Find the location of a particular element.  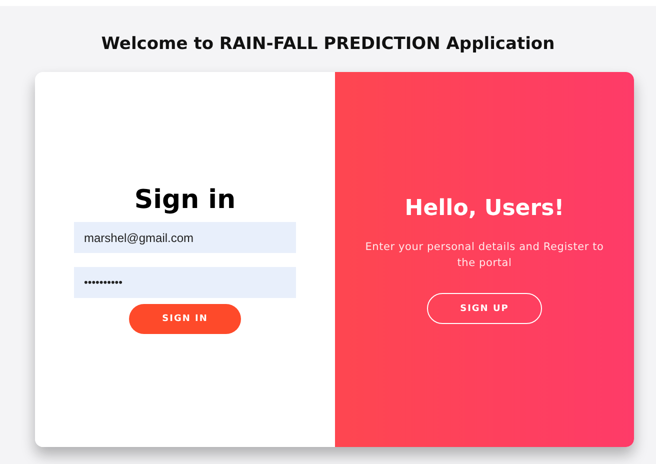

password-field: •••••••••• is located at coordinates (185, 282).